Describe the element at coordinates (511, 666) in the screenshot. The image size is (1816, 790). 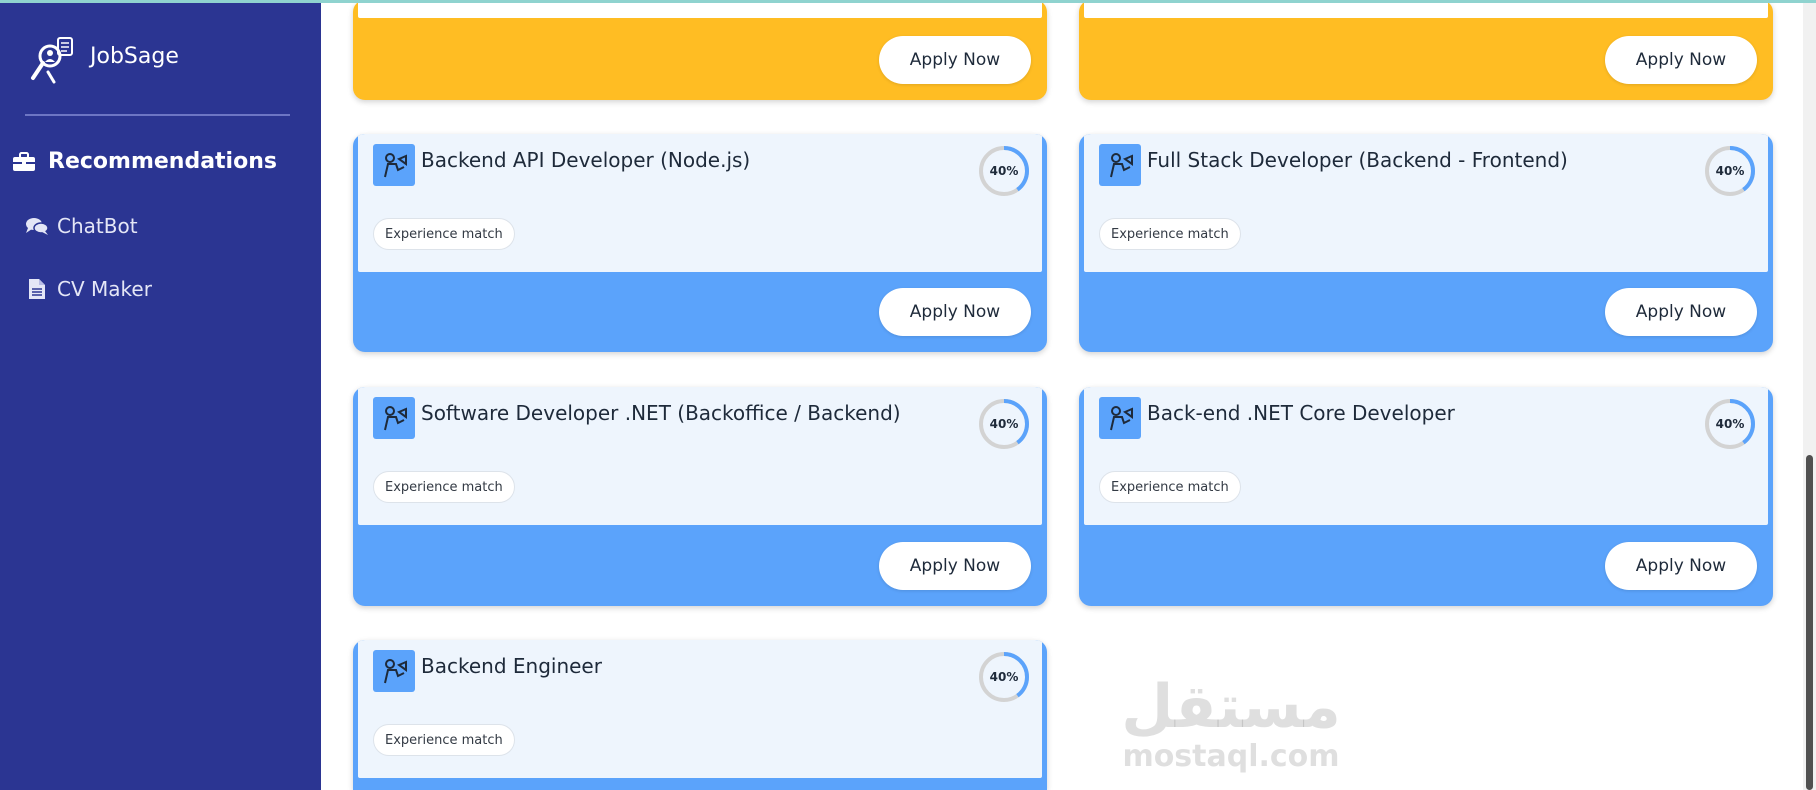
I see `job-title: Backend Engineer` at that location.